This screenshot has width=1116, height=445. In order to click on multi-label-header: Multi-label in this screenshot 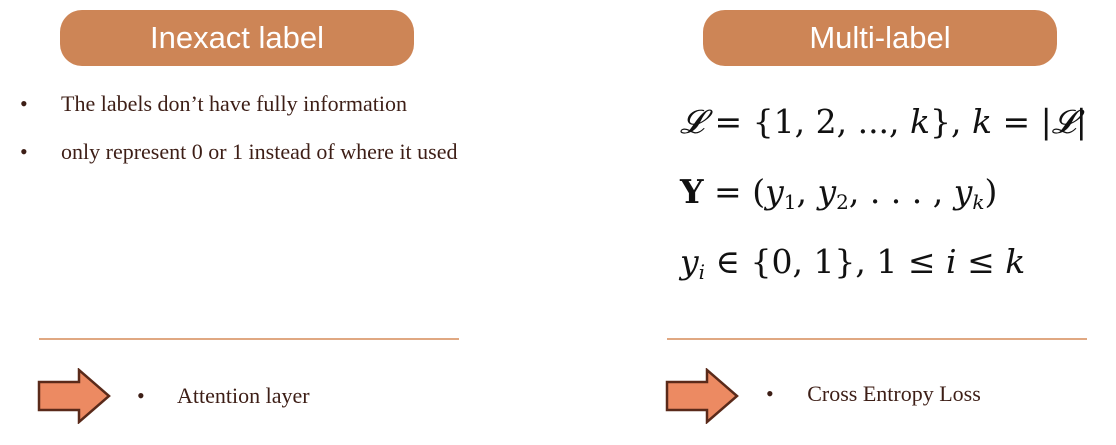, I will do `click(880, 38)`.